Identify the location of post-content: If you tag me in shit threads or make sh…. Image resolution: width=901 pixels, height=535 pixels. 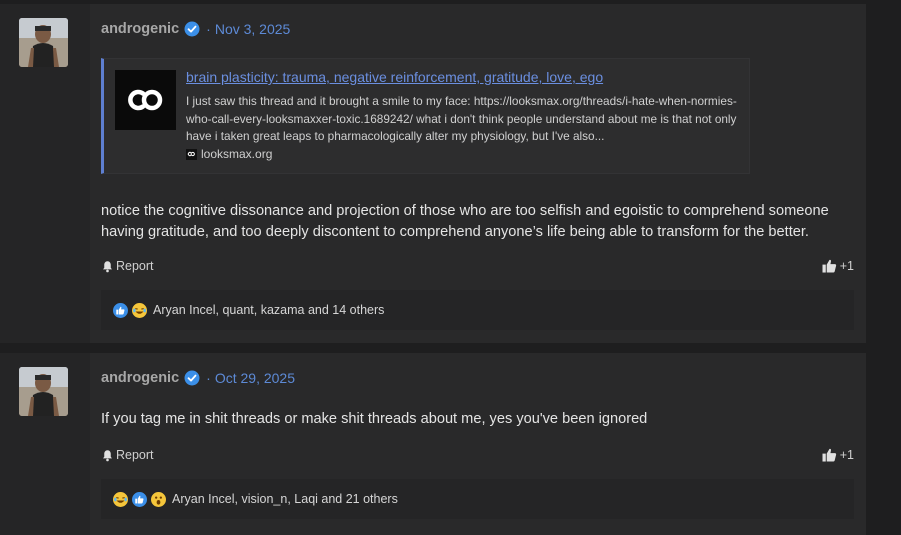
(374, 419).